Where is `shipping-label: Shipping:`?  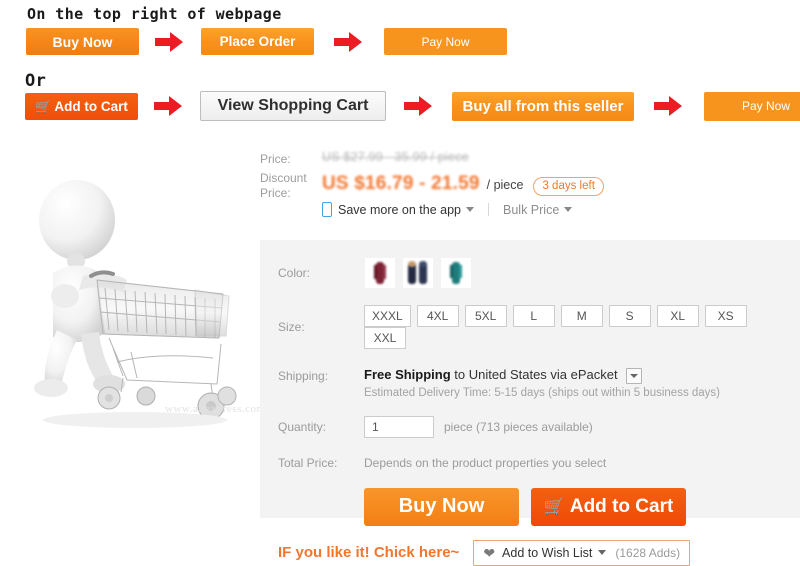
shipping-label: Shipping: is located at coordinates (303, 376).